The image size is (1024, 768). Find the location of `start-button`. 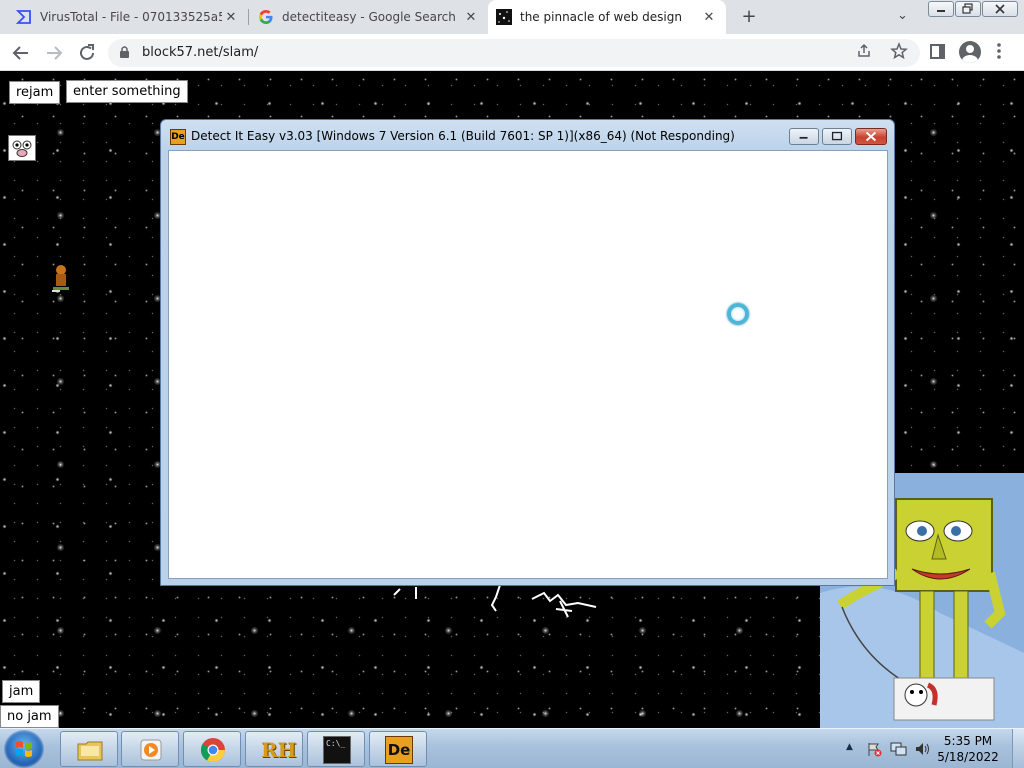

start-button is located at coordinates (24, 749).